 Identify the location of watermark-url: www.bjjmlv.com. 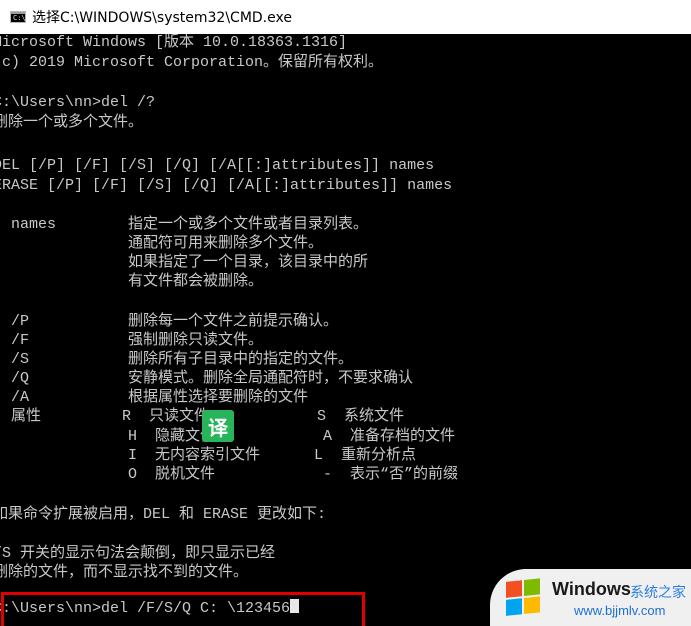
(620, 610).